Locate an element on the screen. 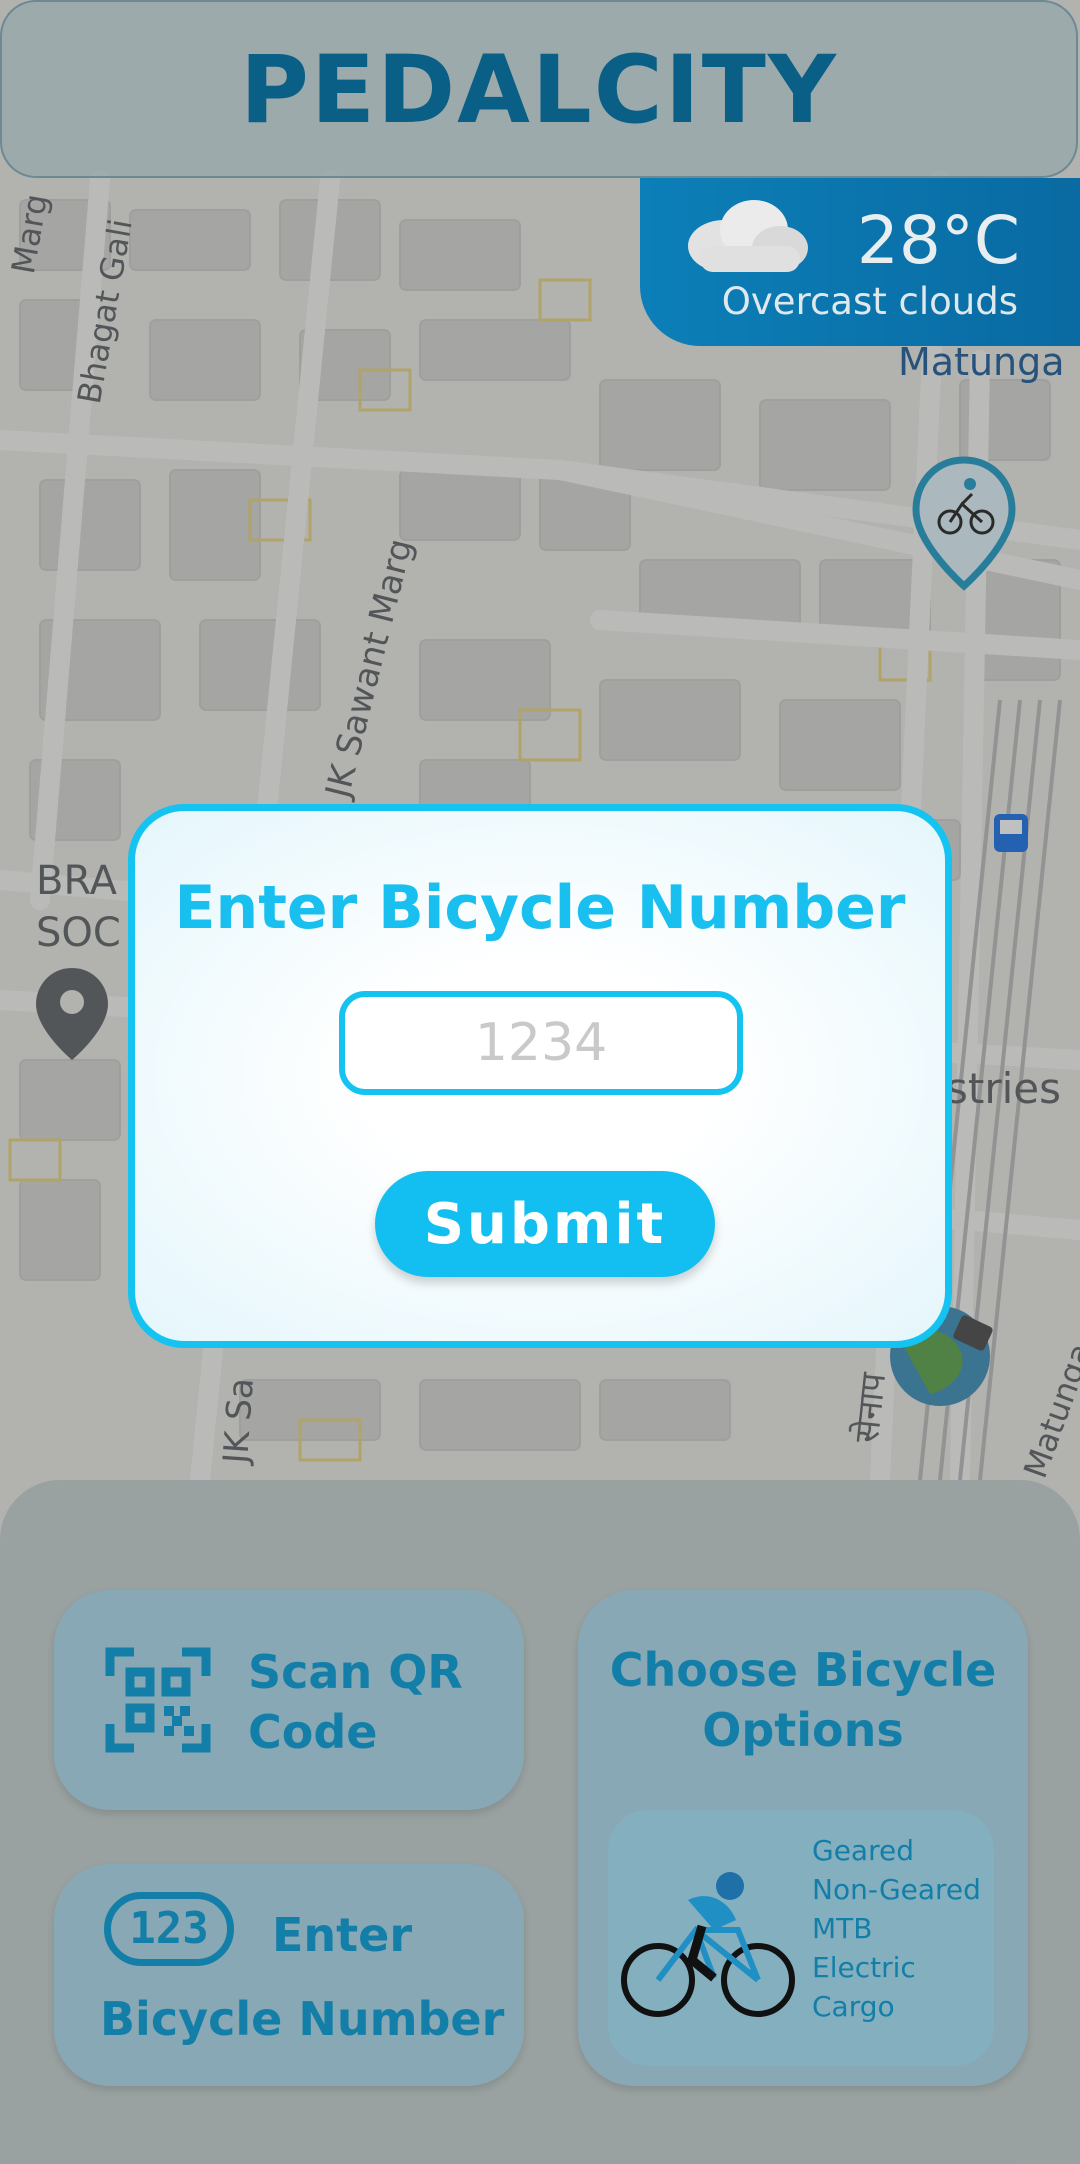 The height and width of the screenshot is (2164, 1080). dialog-title: Enter Bicycle Number is located at coordinates (540, 908).